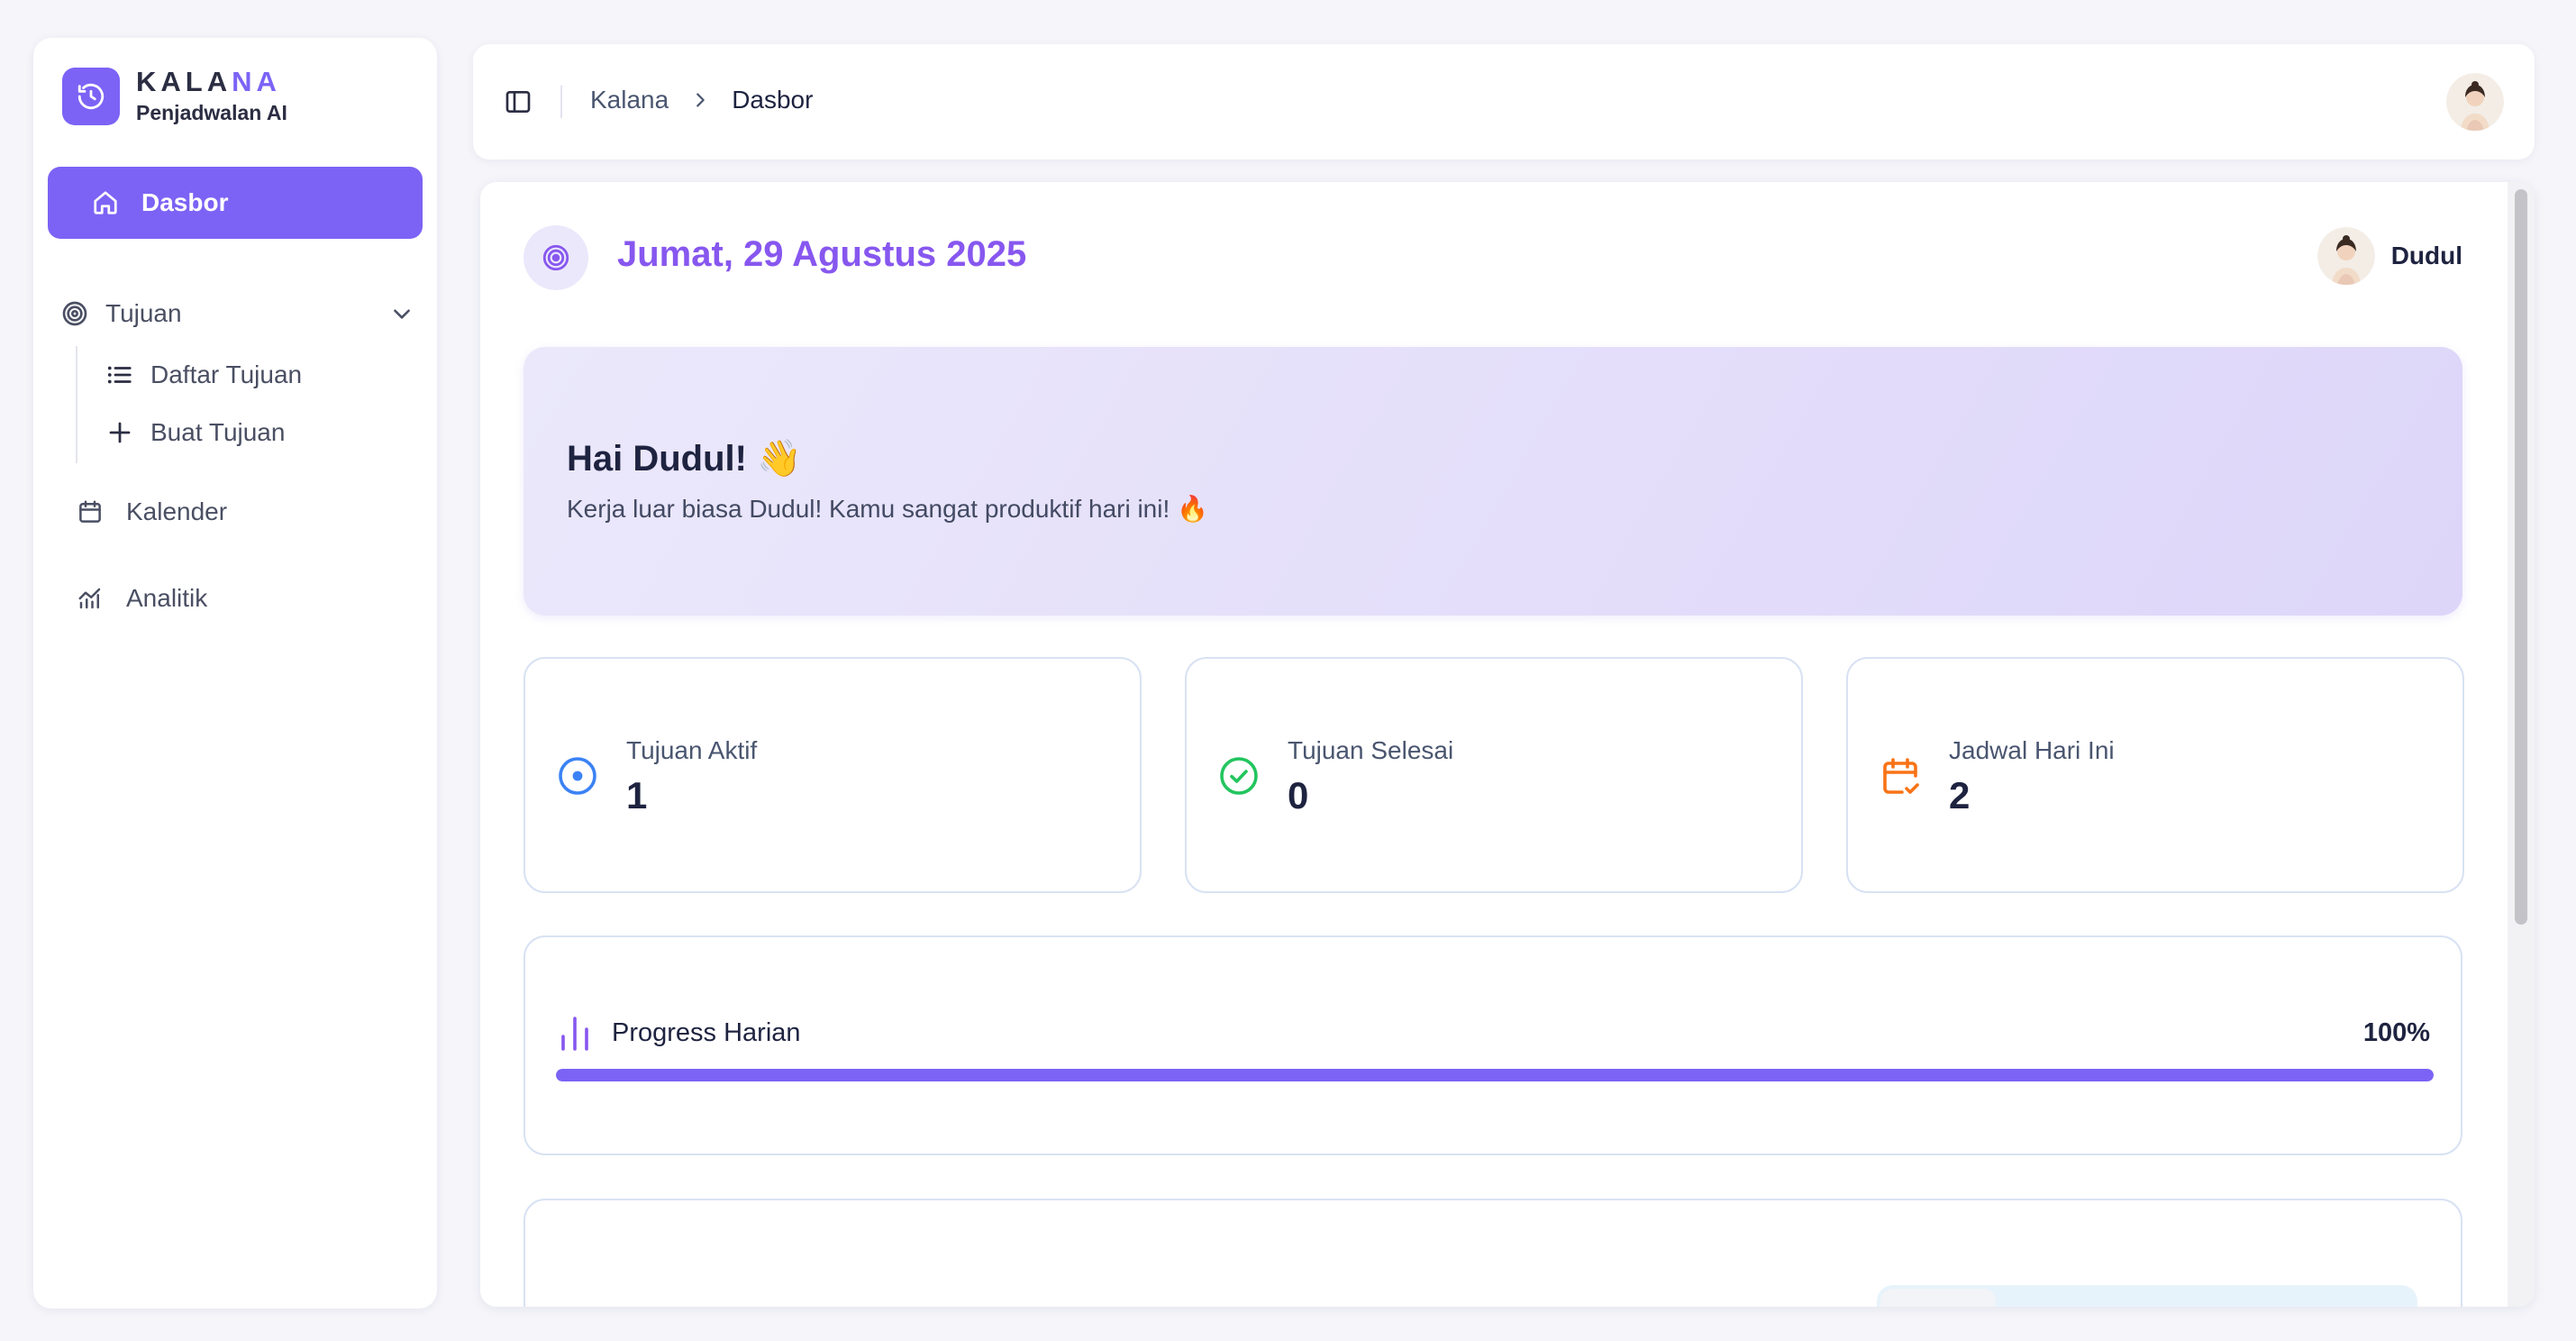 This screenshot has height=1341, width=2576. What do you see at coordinates (832, 775) in the screenshot?
I see `stat-card-tujuan-aktif: Tujuan Aktif 1` at bounding box center [832, 775].